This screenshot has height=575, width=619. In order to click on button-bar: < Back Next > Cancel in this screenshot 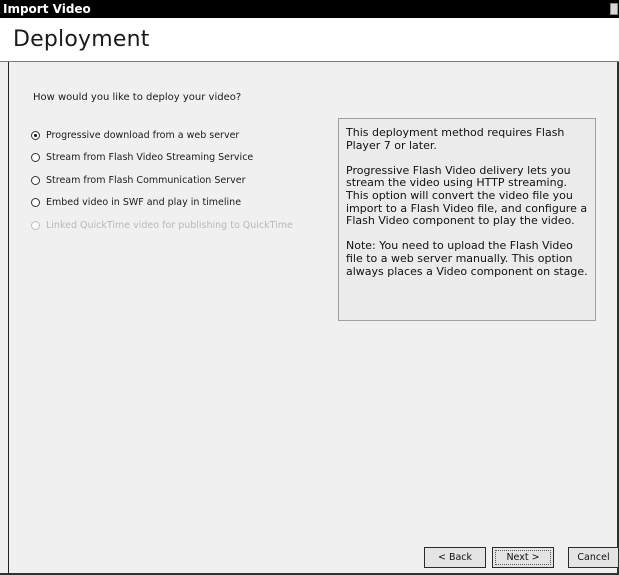, I will do `click(309, 555)`.